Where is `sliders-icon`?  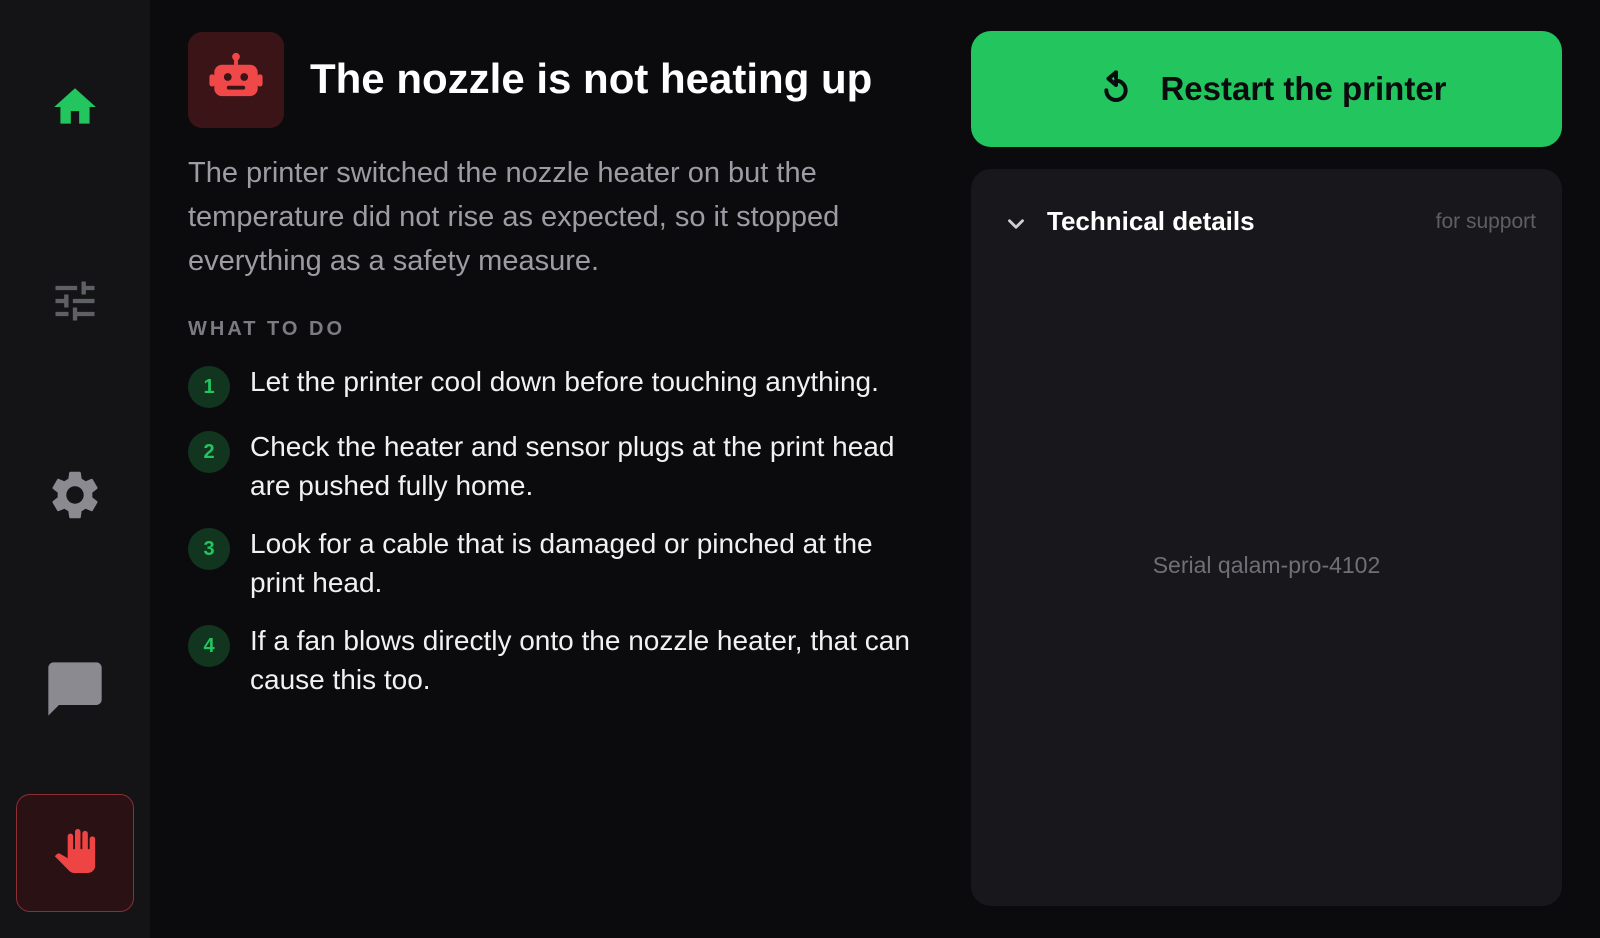 sliders-icon is located at coordinates (75, 303).